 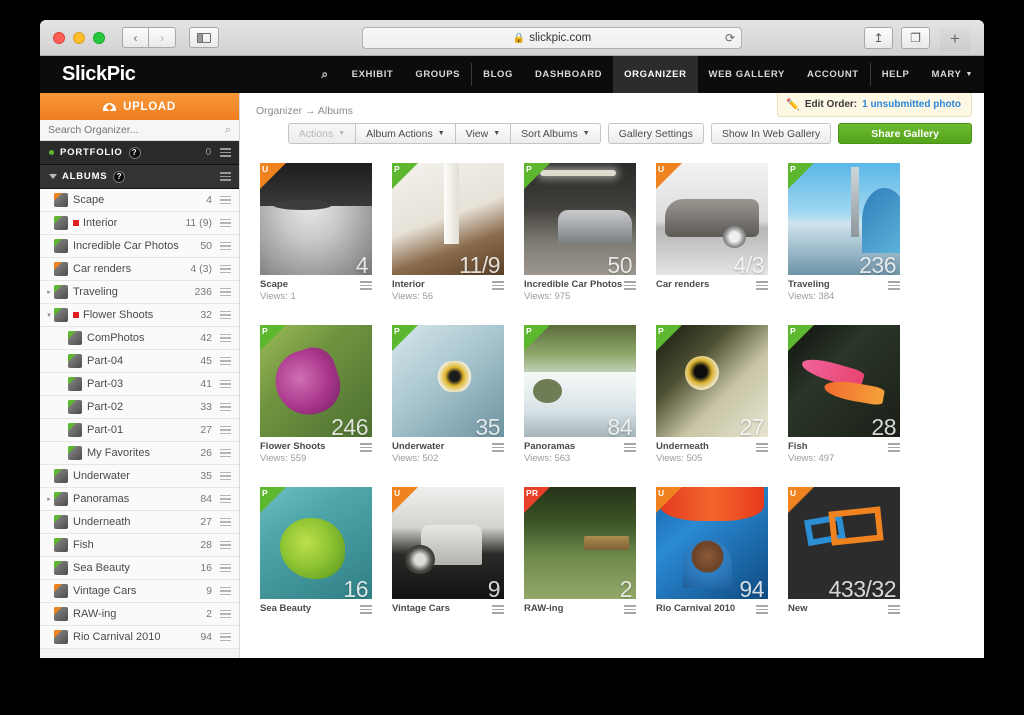 What do you see at coordinates (844, 381) in the screenshot?
I see `album-thumbnail: P 28` at bounding box center [844, 381].